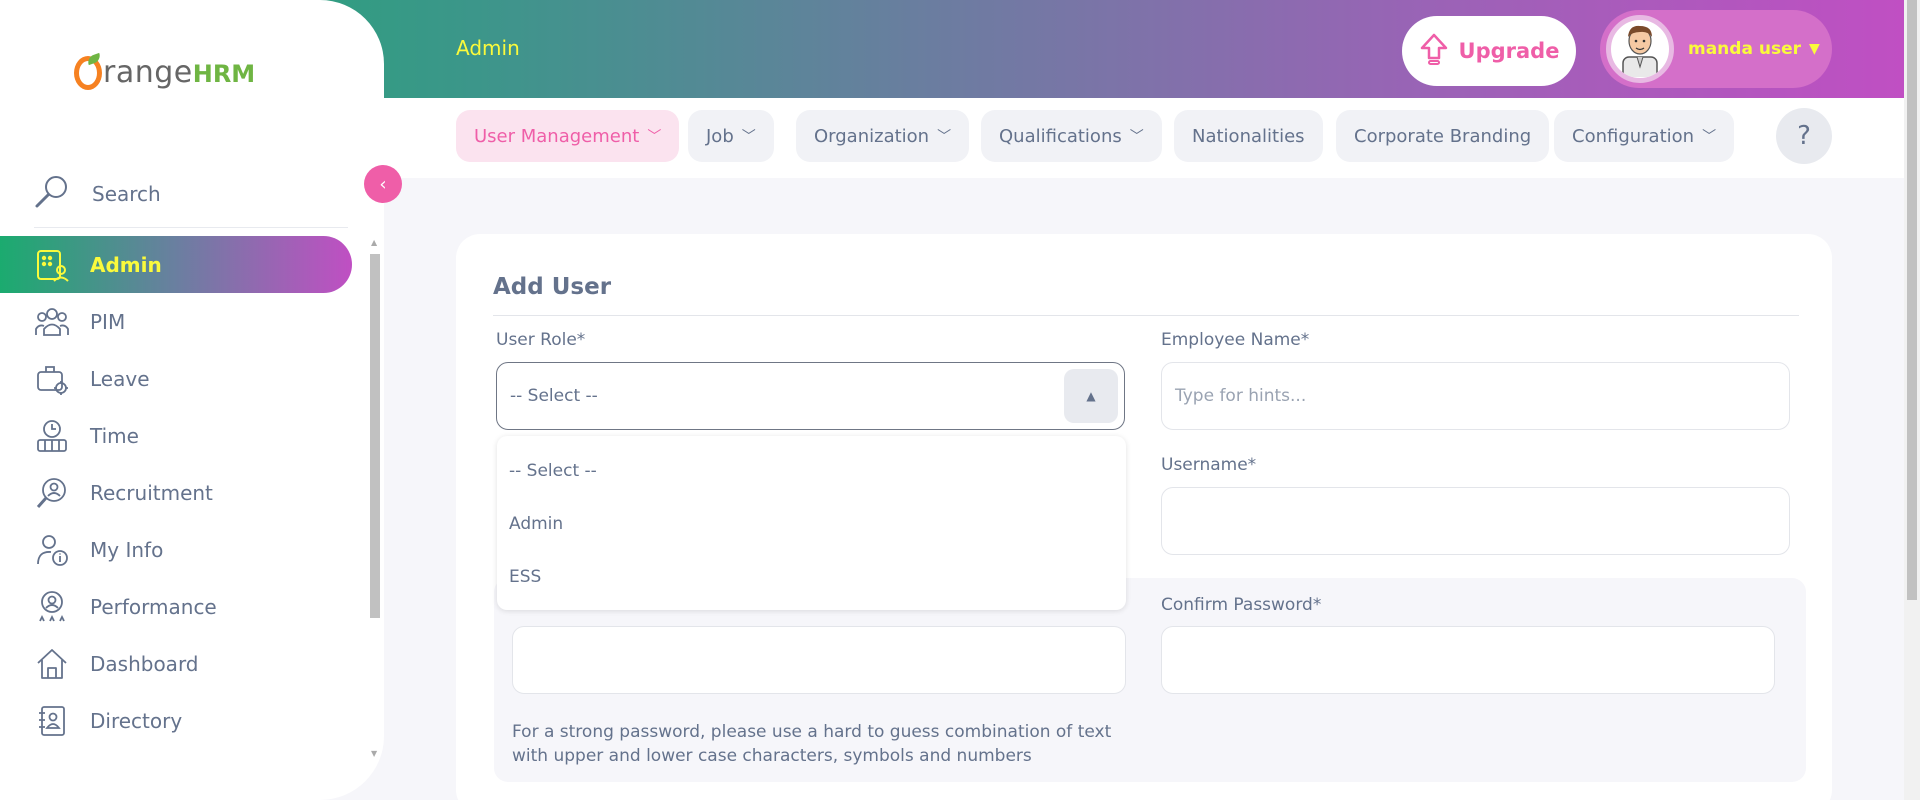  I want to click on search-icon, so click(52, 194).